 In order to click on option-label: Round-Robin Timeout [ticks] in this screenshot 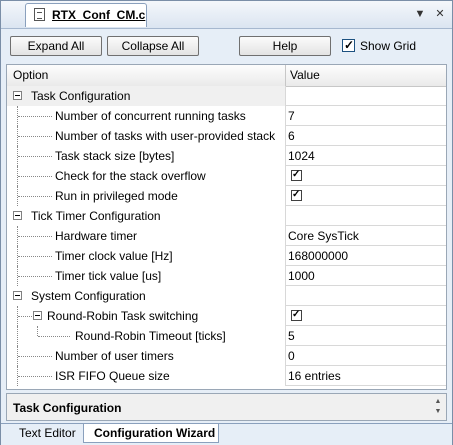, I will do `click(150, 336)`.